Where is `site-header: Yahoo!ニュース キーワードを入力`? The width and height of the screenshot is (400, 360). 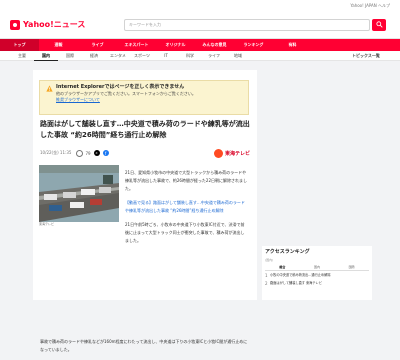 site-header: Yahoo!ニュース キーワードを入力 is located at coordinates (200, 25).